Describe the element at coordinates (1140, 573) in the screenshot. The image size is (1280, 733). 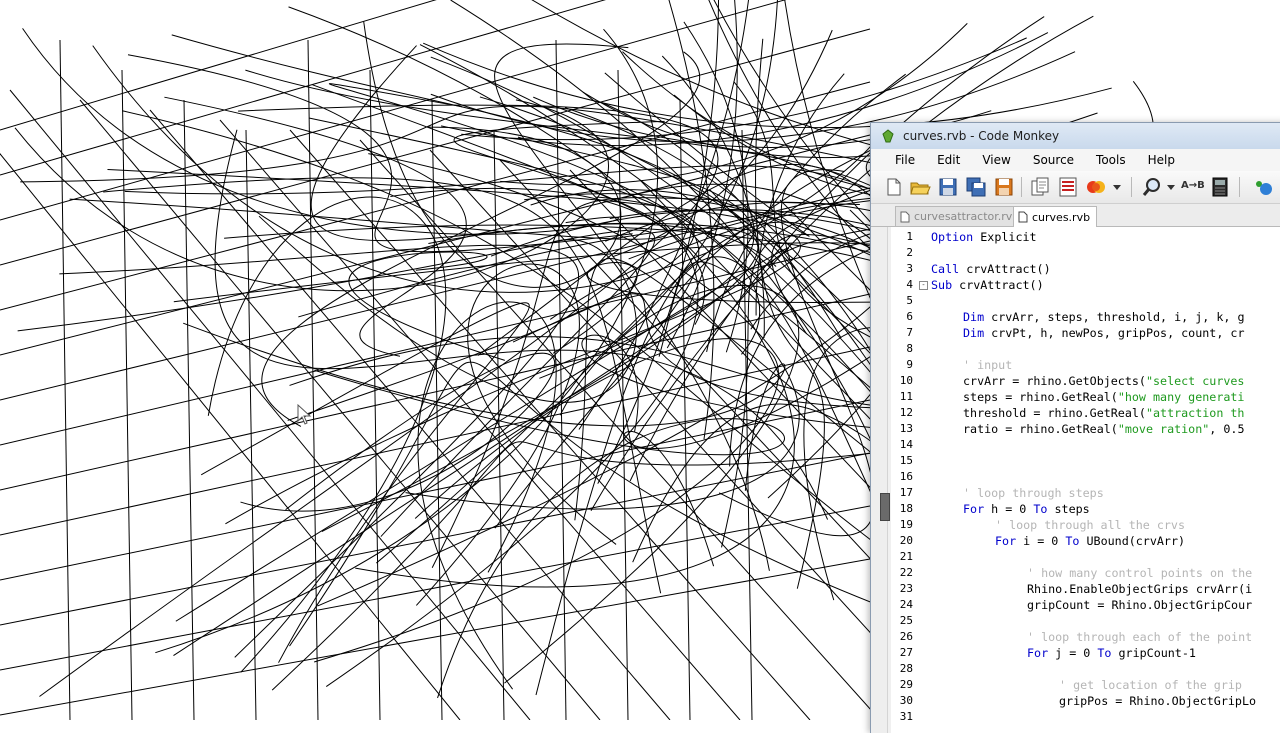
I see `comment-token: ' how many control points on the` at that location.